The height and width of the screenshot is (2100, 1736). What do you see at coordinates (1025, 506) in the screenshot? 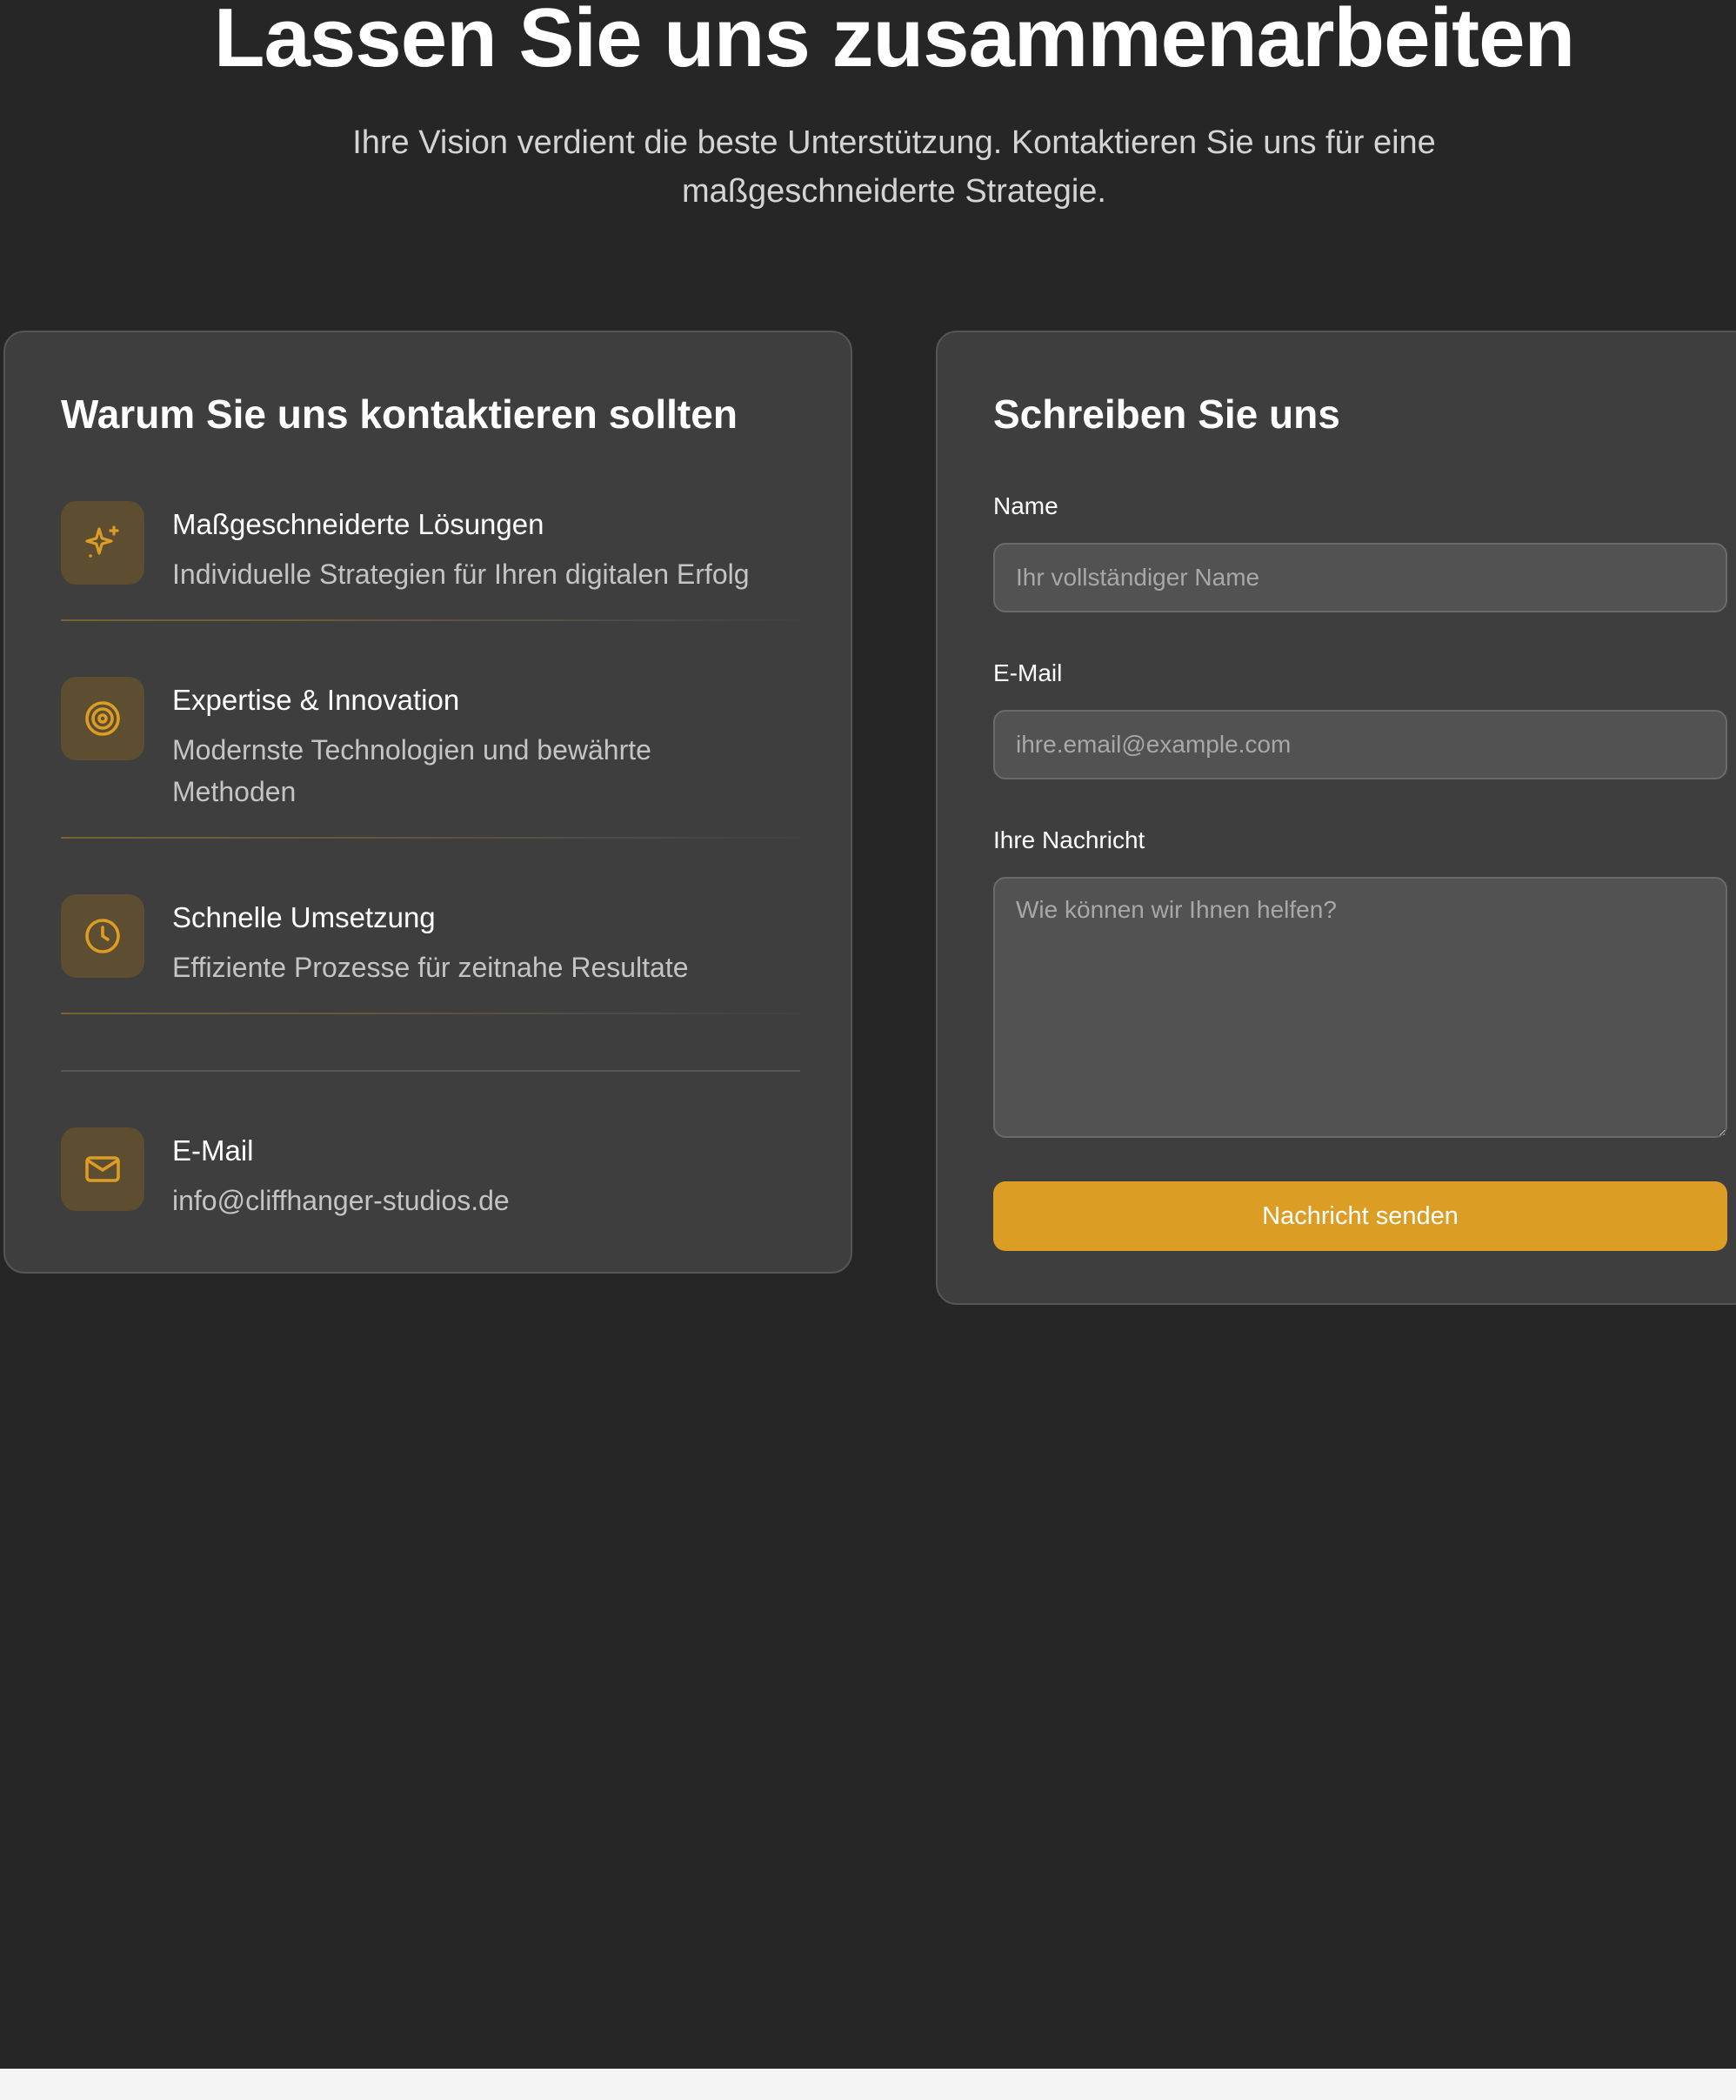
I see `name-label: Name` at bounding box center [1025, 506].